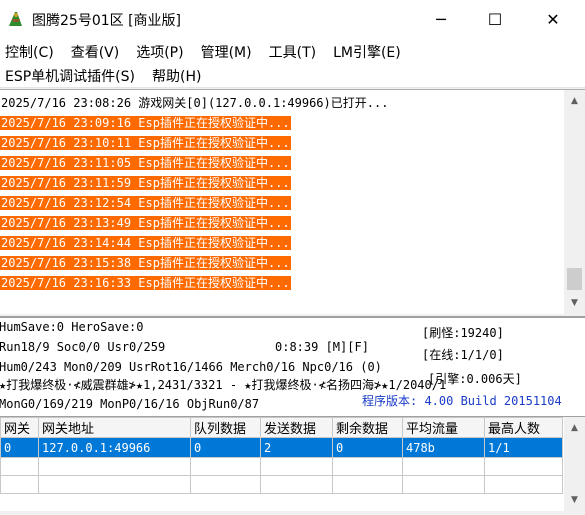 This screenshot has height=515, width=585. What do you see at coordinates (292, 52) in the screenshot?
I see `menu-tools: 工具(T)` at bounding box center [292, 52].